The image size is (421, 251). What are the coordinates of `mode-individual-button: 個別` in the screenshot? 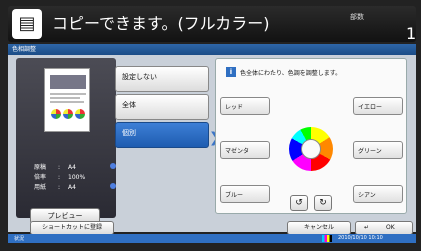 It's located at (162, 135).